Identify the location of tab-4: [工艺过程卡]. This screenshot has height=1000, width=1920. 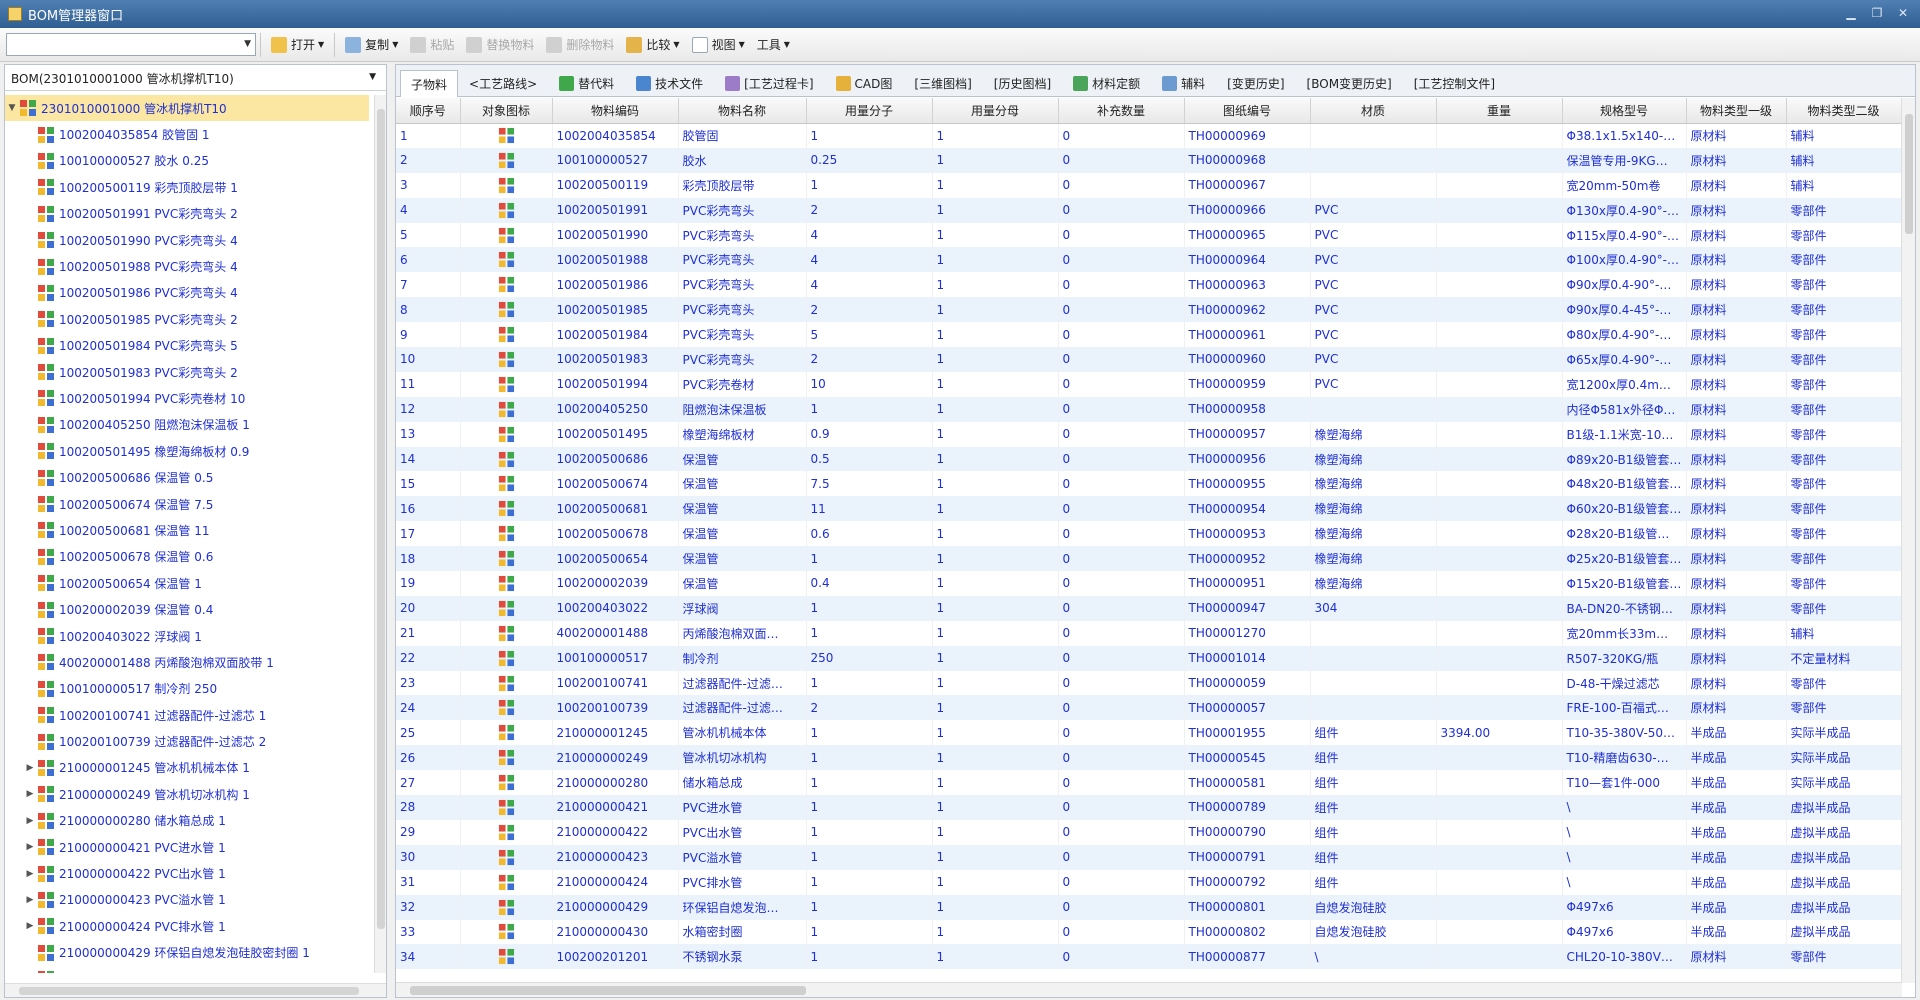
(769, 82).